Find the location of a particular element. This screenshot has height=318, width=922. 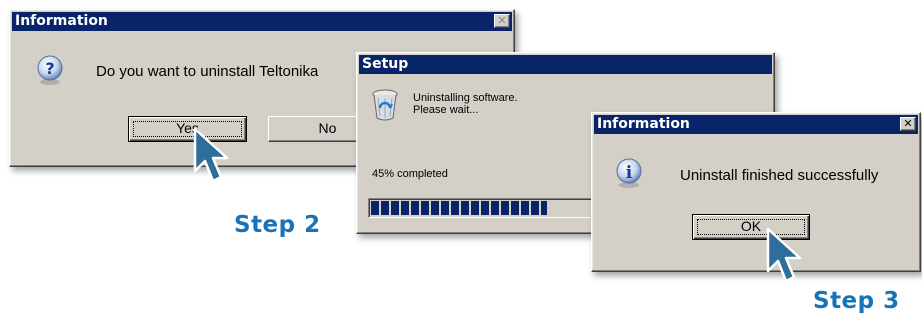

dialog-titlebar: Setup is located at coordinates (565, 64).